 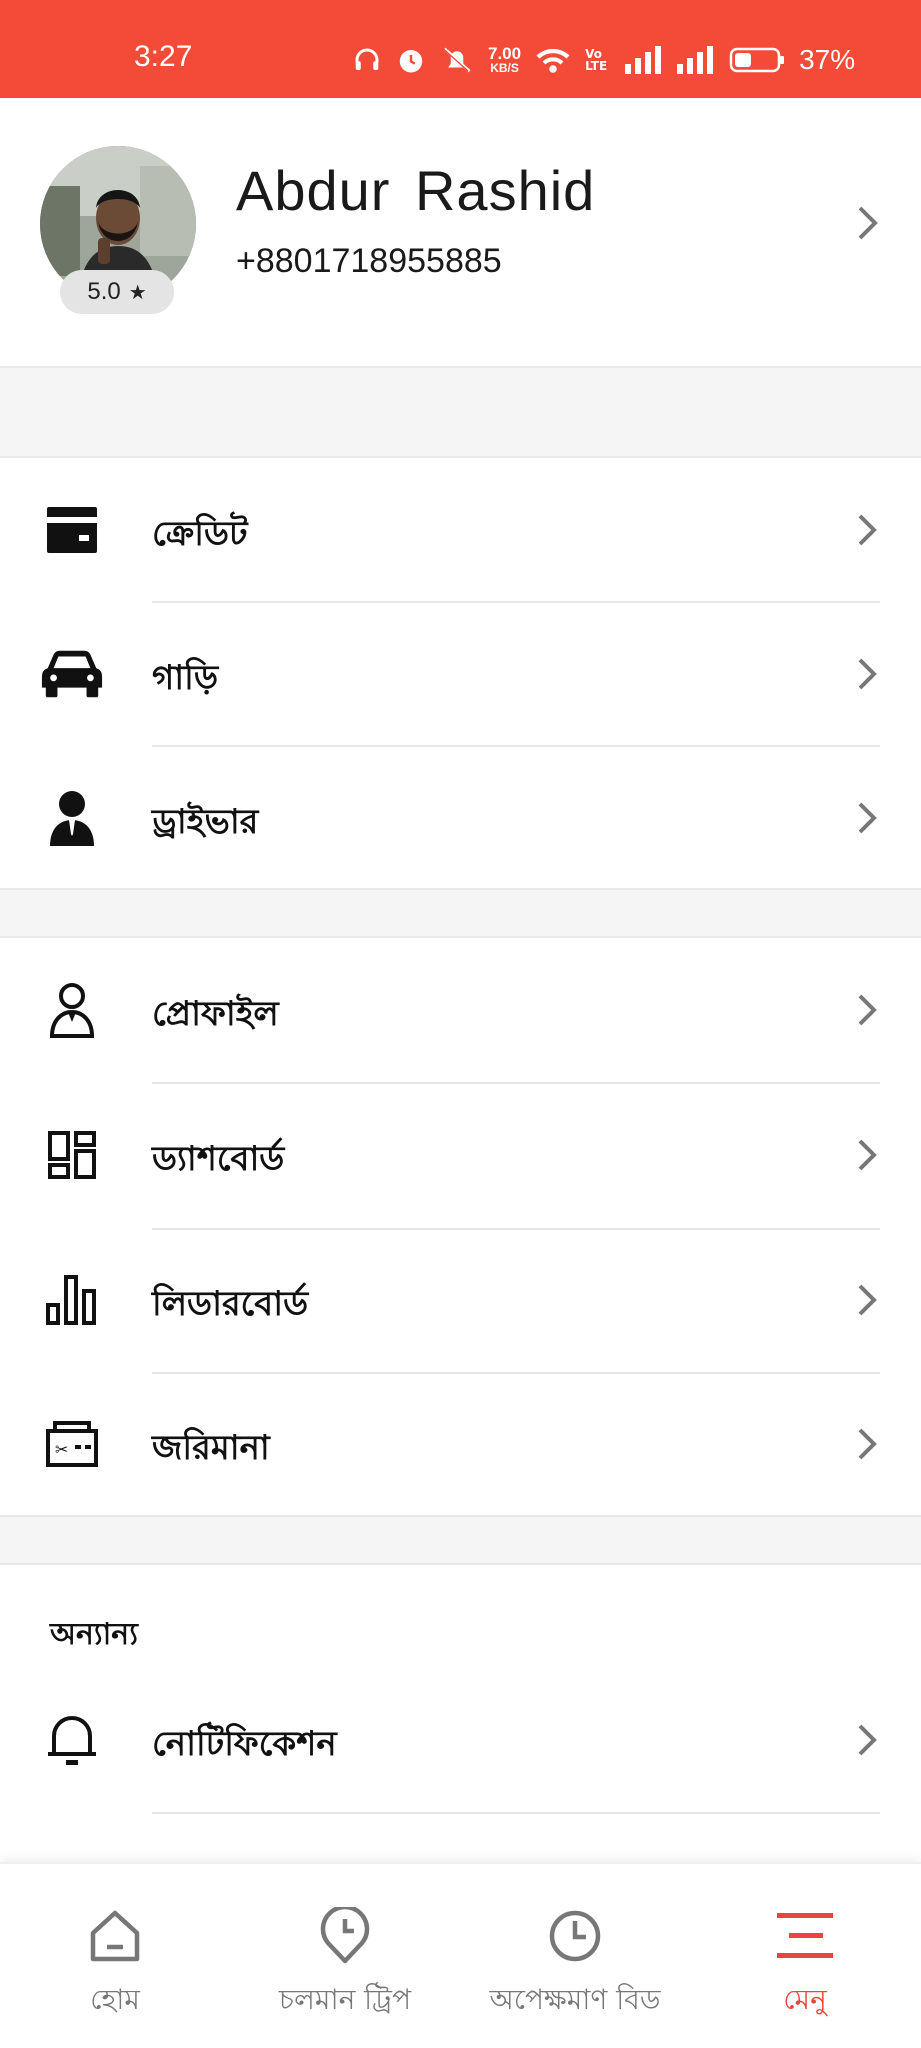 I want to click on nav-ongoing-trip: চলমান ট্রিপ, so click(x=345, y=1956).